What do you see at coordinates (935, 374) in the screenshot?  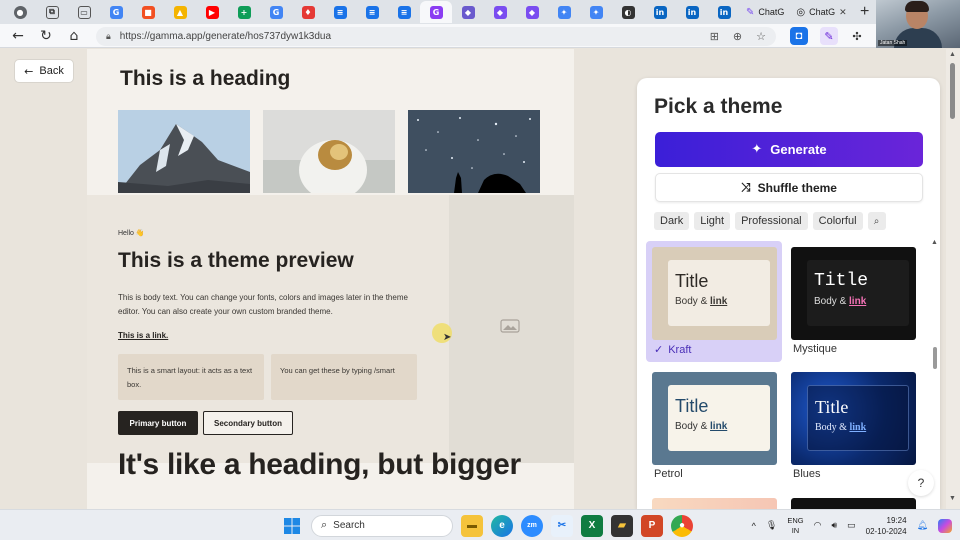 I see `panel-scrollbar: ▲` at bounding box center [935, 374].